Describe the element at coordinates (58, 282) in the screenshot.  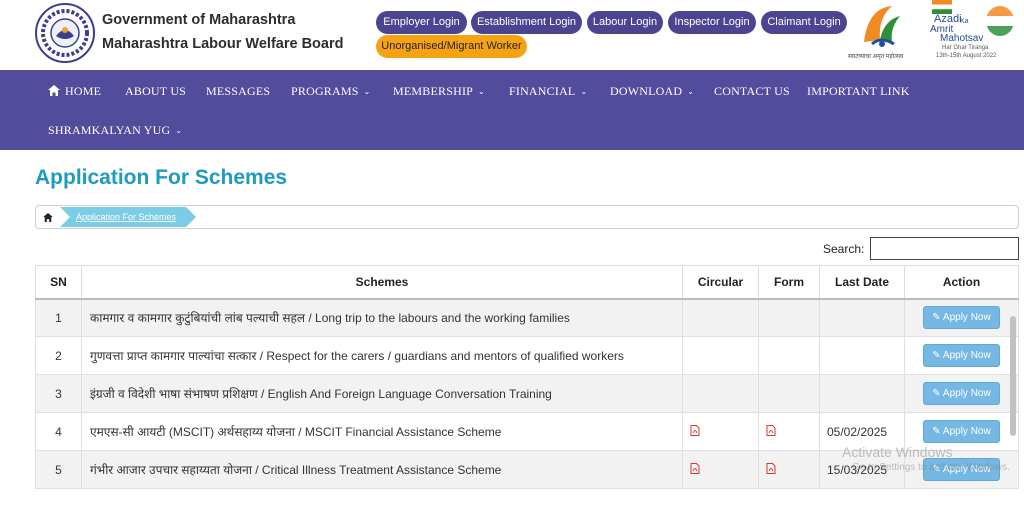
I see `header-sn: SN` at that location.